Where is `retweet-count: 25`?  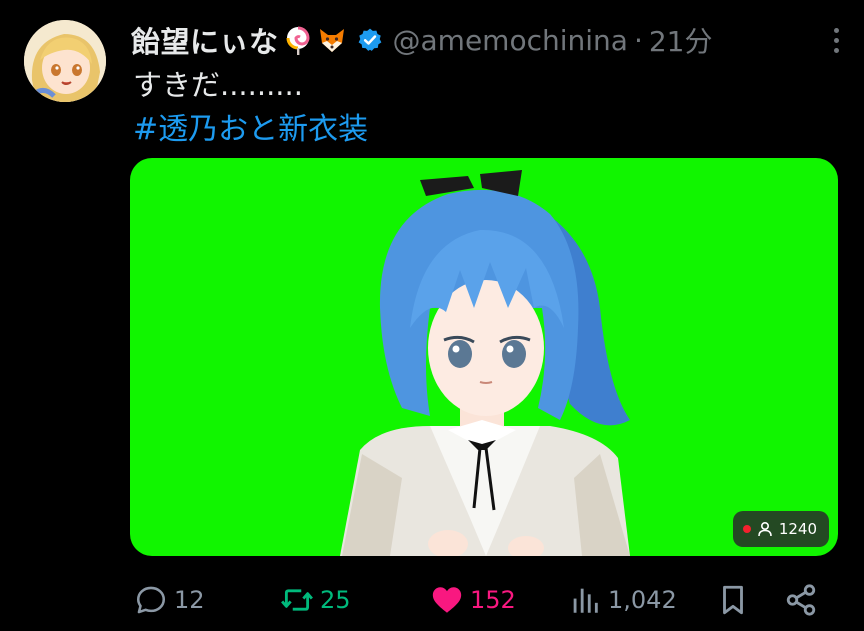
retweet-count: 25 is located at coordinates (335, 600).